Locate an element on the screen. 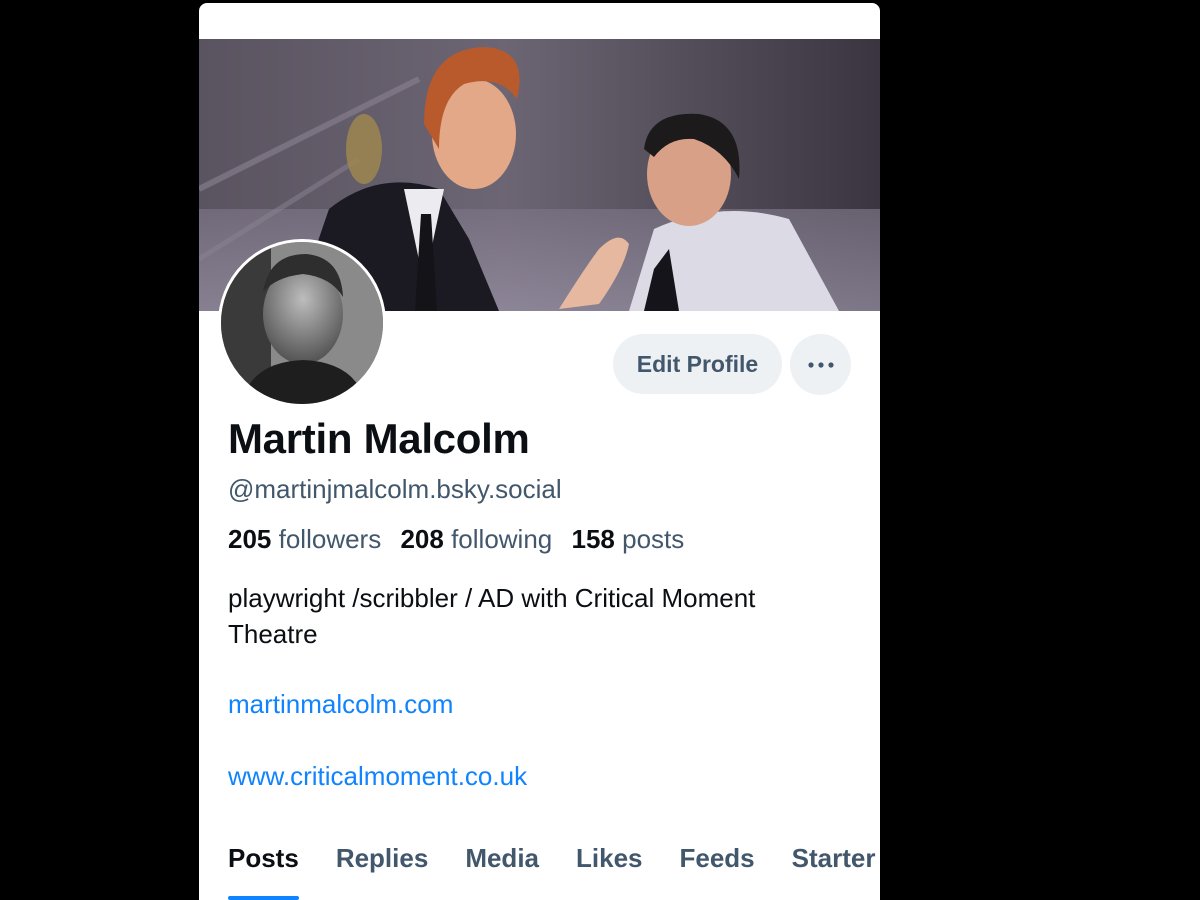 The width and height of the screenshot is (1200, 900). tab-posts: Posts is located at coordinates (263, 871).